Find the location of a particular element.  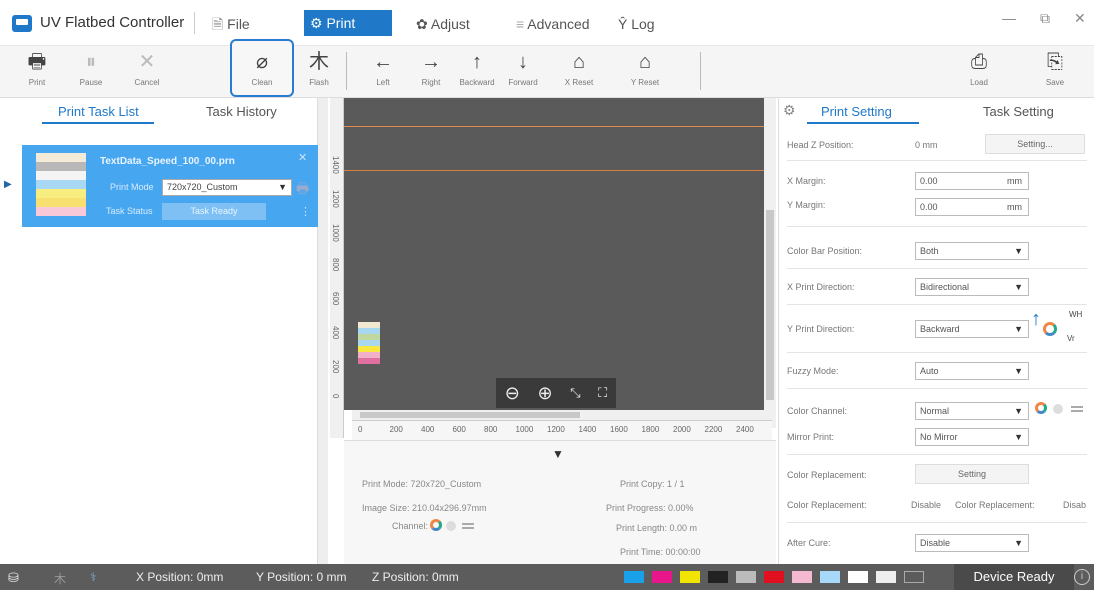

restore-icon: ⧉ is located at coordinates (1045, 18).